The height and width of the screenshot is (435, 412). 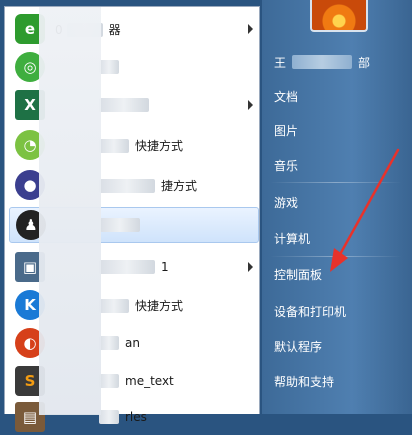 I want to click on place-item-computer: 计算机, so click(x=337, y=238).